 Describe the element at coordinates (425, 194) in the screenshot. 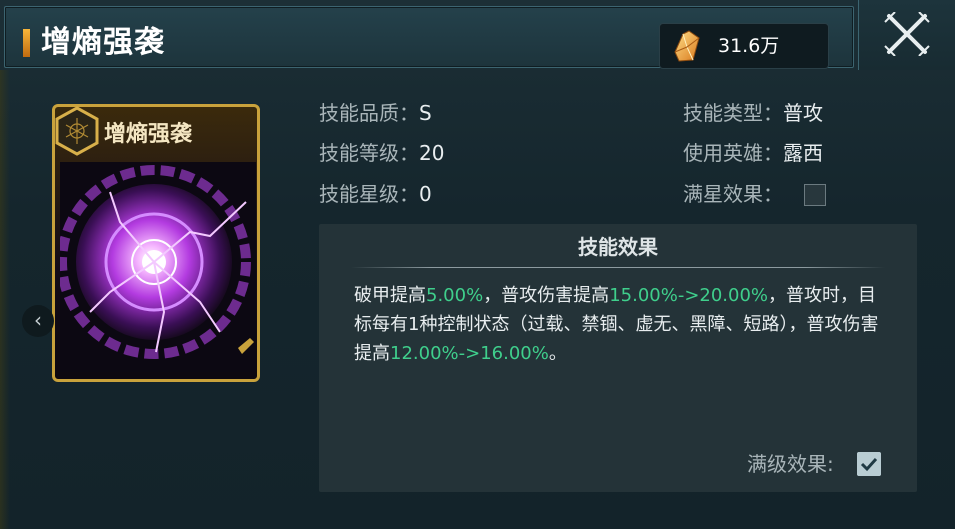

I see `star-value: 0` at that location.